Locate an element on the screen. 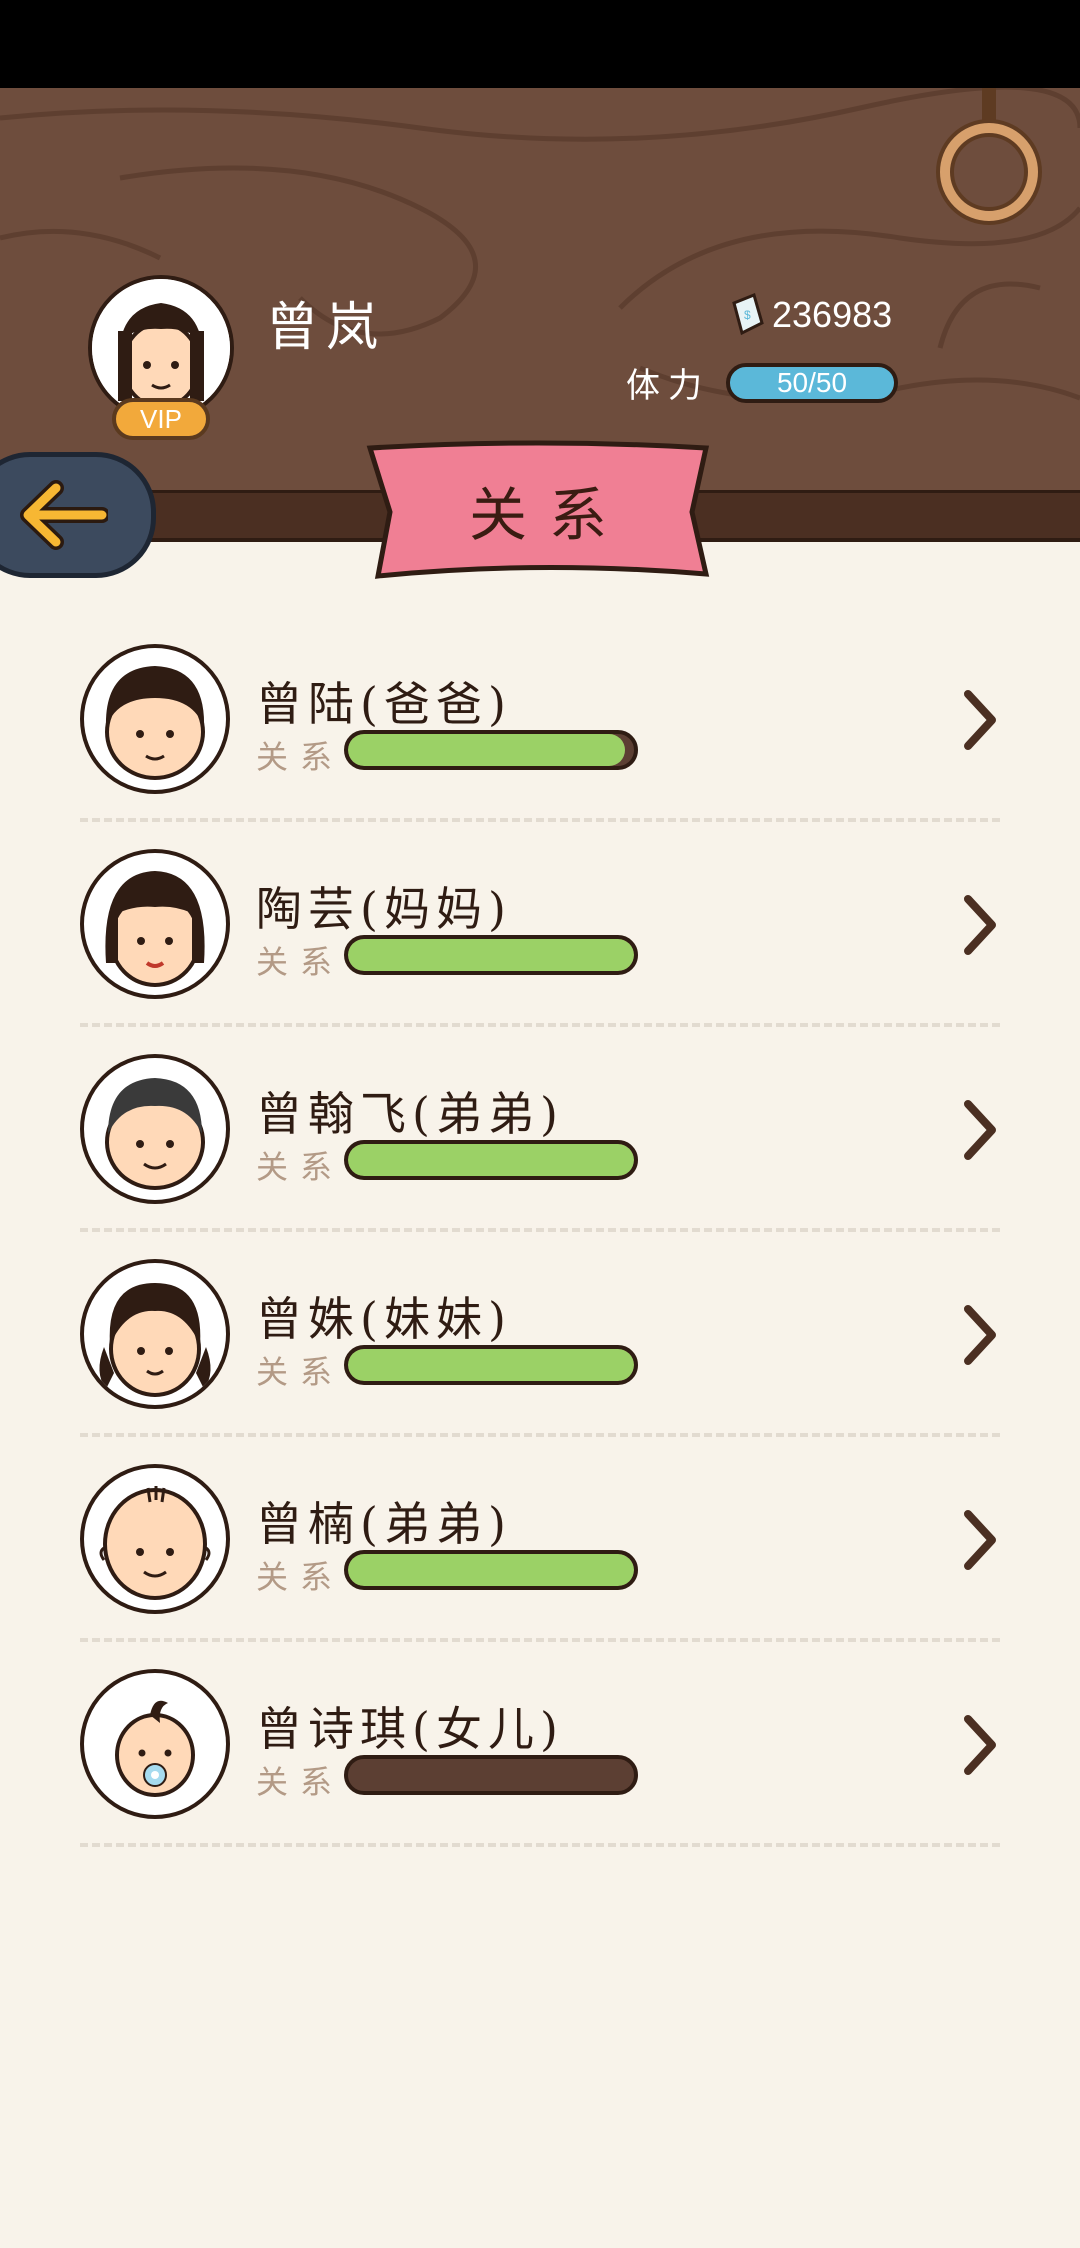 Image resolution: width=1080 pixels, height=2248 pixels. member-name: 曾诗琪(女儿) is located at coordinates (410, 1729).